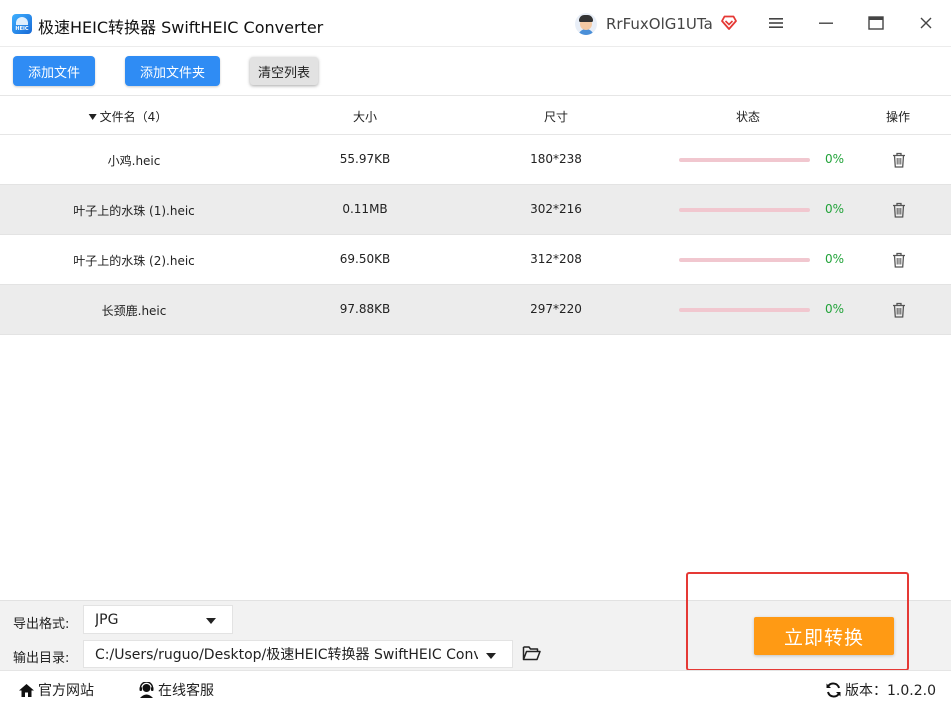 Image resolution: width=951 pixels, height=706 pixels. Describe the element at coordinates (556, 117) in the screenshot. I see `column-header-dimensions: 尺寸` at that location.